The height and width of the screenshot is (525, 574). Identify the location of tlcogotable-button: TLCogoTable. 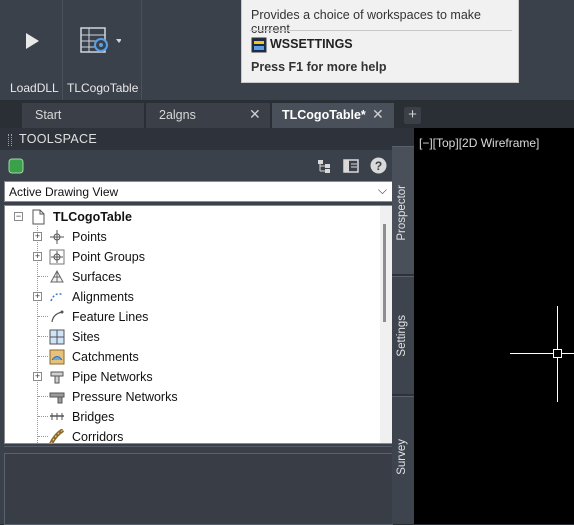
(102, 50).